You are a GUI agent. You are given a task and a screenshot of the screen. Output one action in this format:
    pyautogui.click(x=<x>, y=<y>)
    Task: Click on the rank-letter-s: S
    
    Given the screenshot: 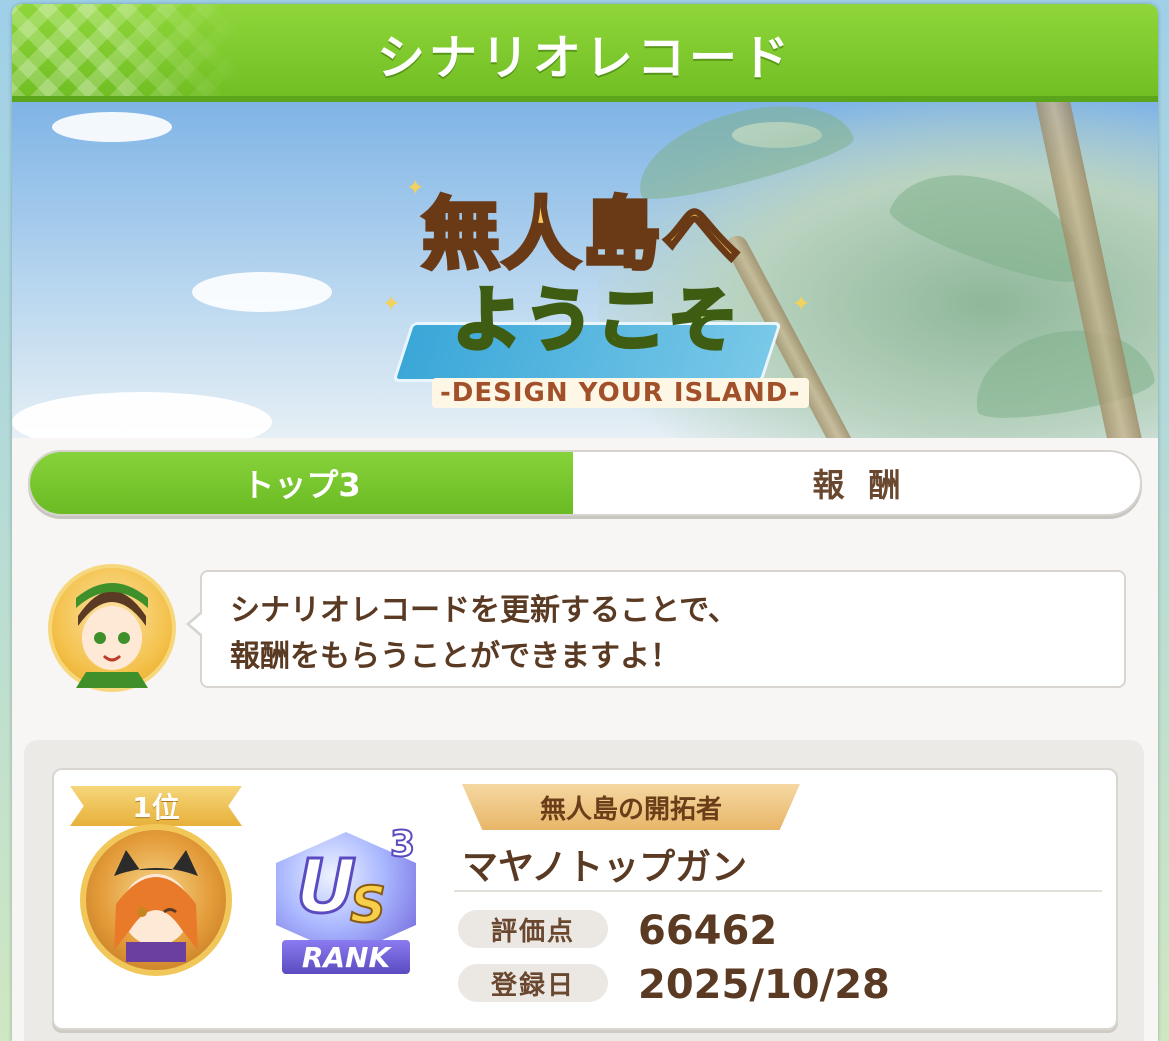 What is the action you would take?
    pyautogui.click(x=368, y=905)
    